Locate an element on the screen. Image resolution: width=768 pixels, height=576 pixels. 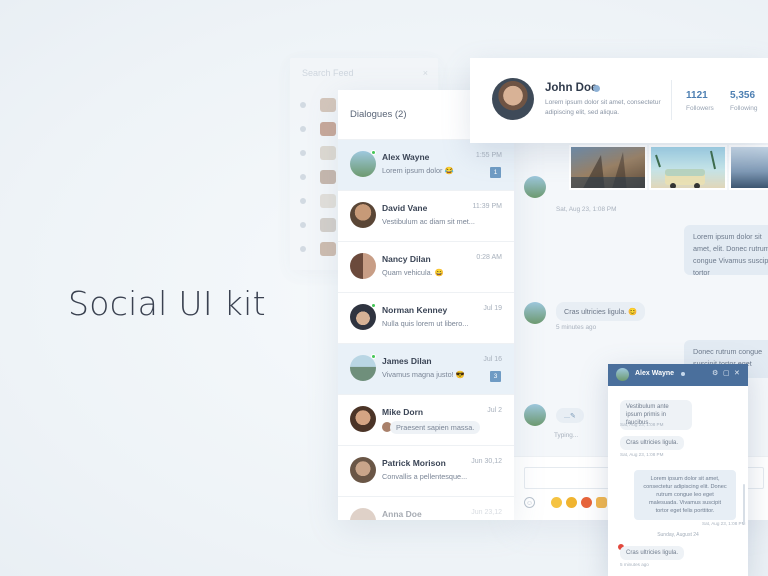
divider is located at coordinates (671, 100).